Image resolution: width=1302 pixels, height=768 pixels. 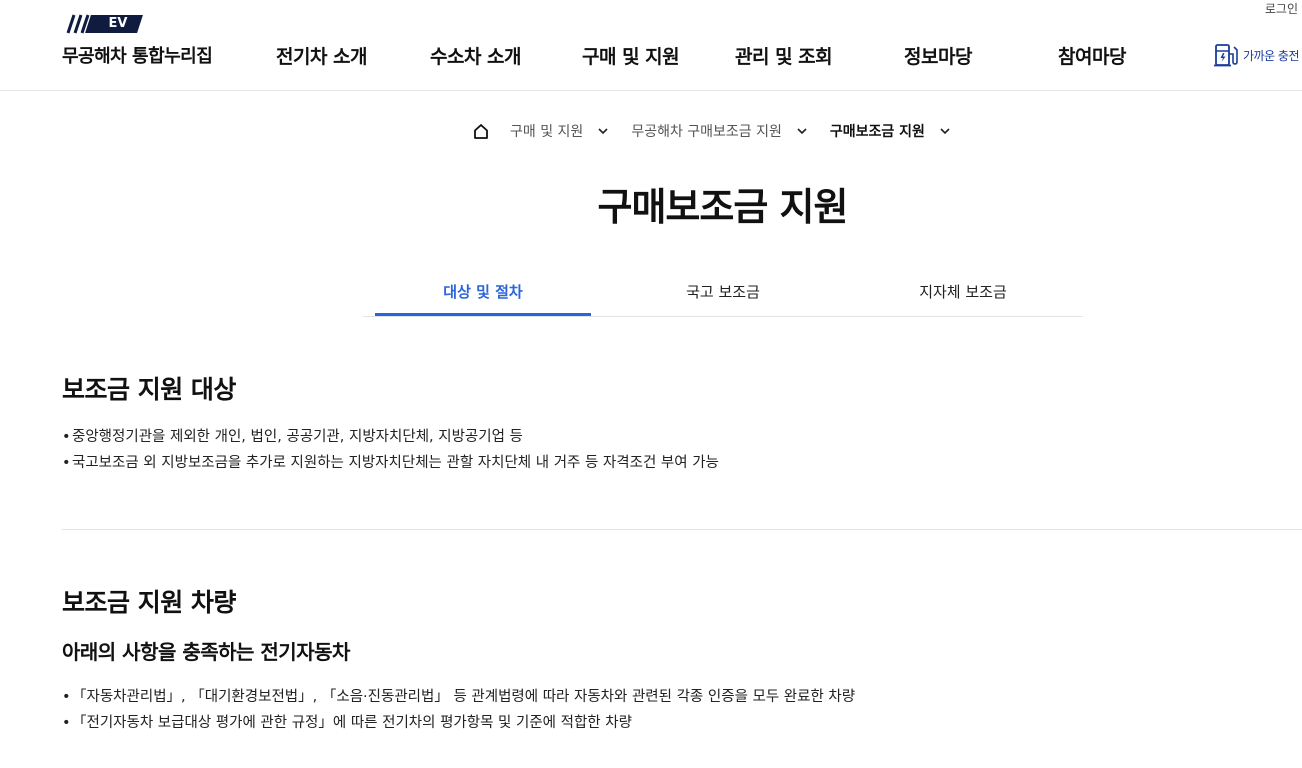 What do you see at coordinates (723, 207) in the screenshot?
I see `page-title: 구매보조금 지원` at bounding box center [723, 207].